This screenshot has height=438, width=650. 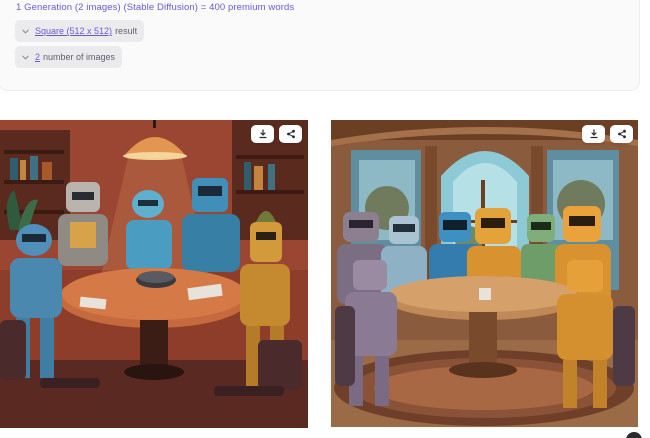 What do you see at coordinates (126, 31) in the screenshot?
I see `image-size-suffix: result` at bounding box center [126, 31].